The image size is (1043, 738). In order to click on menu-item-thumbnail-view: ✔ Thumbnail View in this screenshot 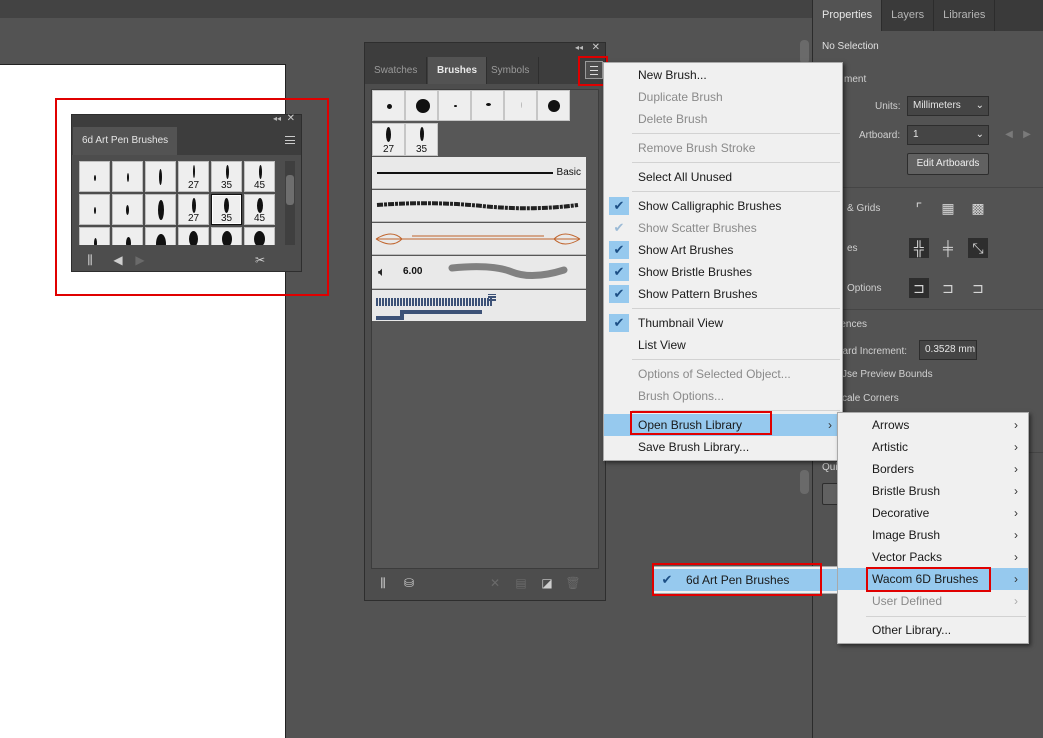, I will do `click(723, 323)`.